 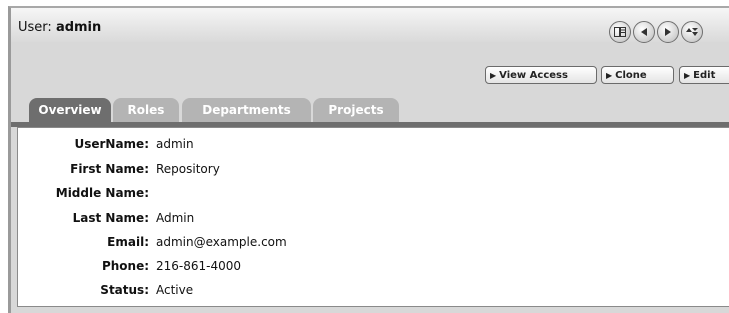 What do you see at coordinates (110, 218) in the screenshot?
I see `field-label: Last Name:` at bounding box center [110, 218].